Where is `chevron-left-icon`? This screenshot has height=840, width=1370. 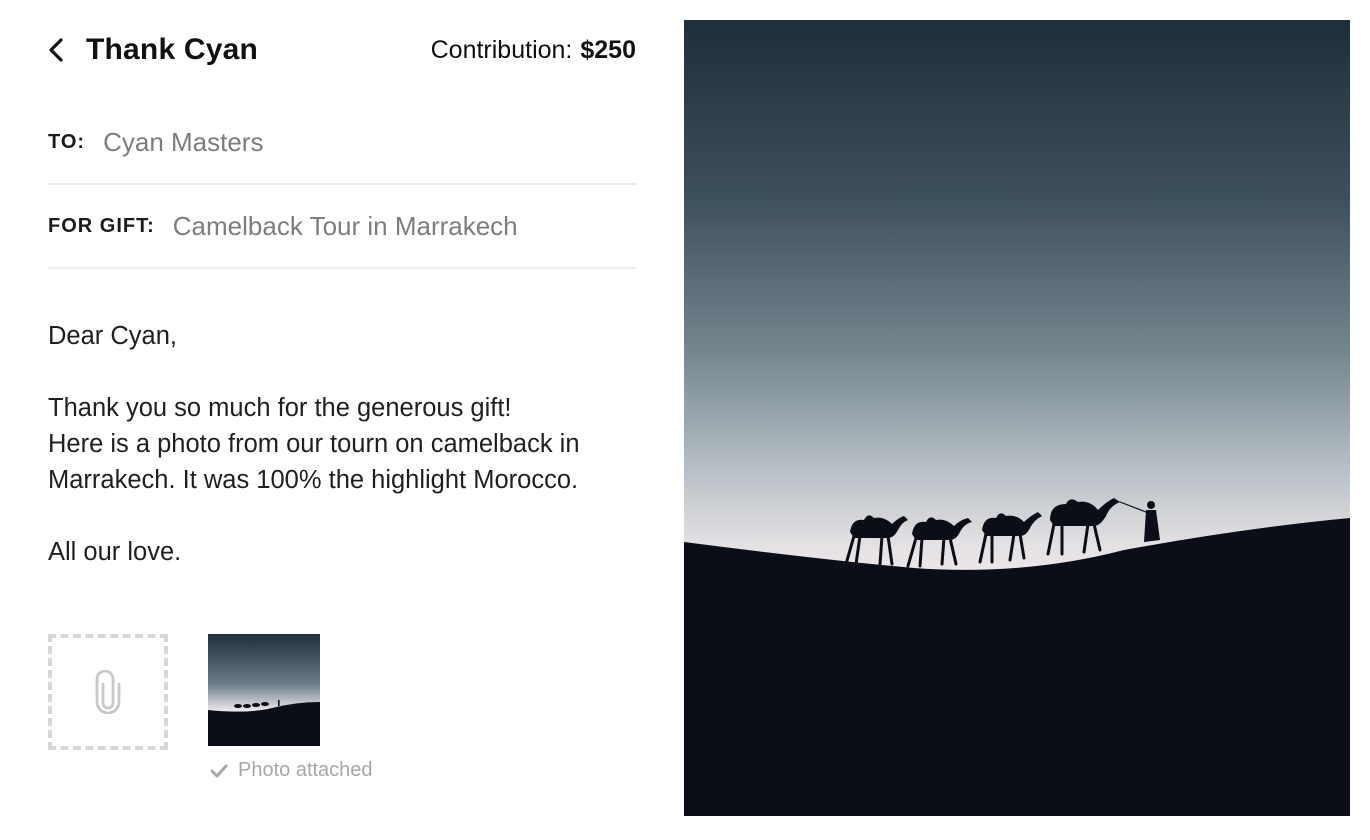
chevron-left-icon is located at coordinates (56, 50).